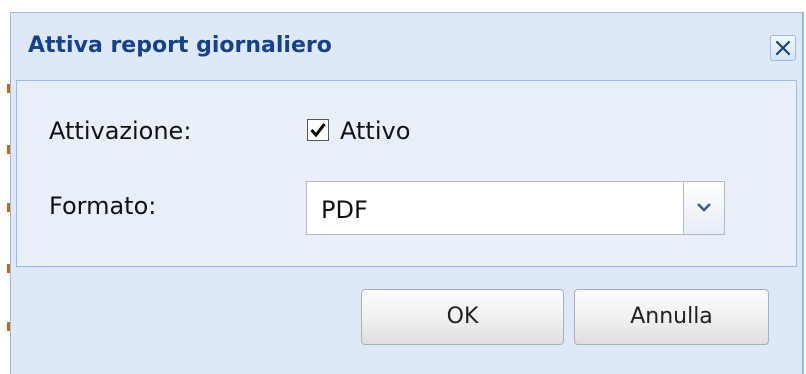  I want to click on chevron-down-icon, so click(704, 207).